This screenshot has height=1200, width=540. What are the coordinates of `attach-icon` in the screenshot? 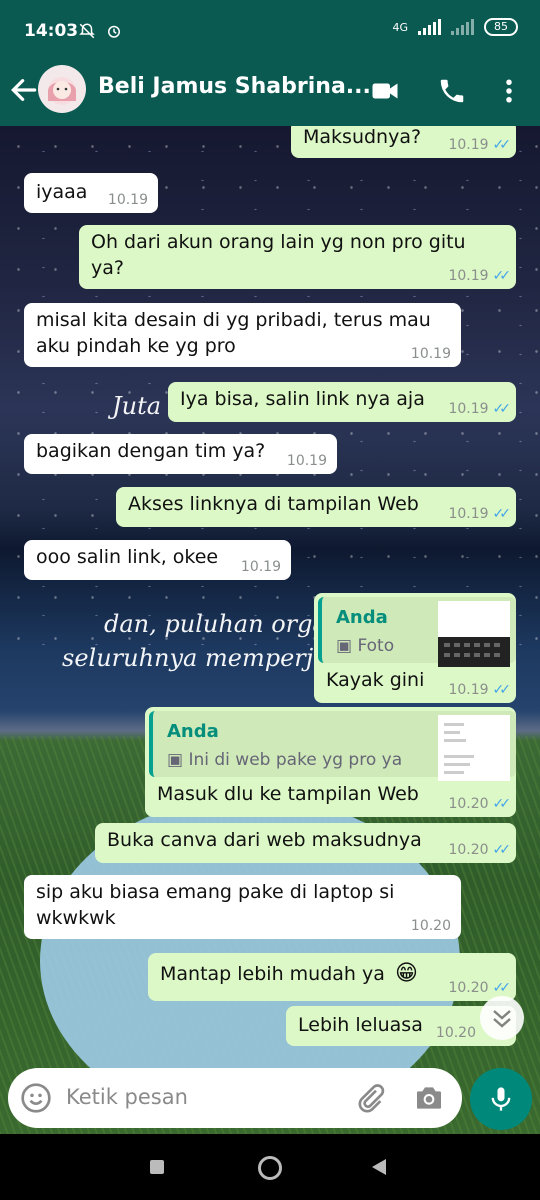 It's located at (370, 1098).